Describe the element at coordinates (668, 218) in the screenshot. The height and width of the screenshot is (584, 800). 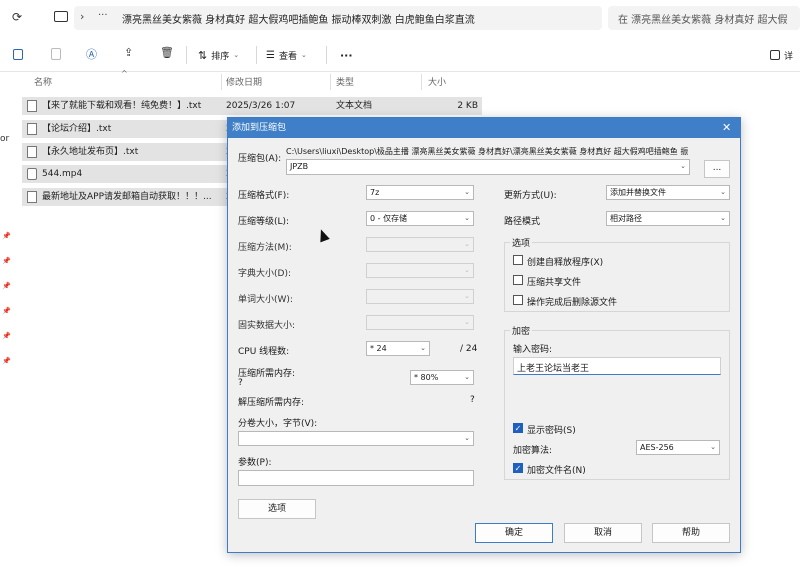
I see `path-mode-select: 相对路径 ⌄` at that location.